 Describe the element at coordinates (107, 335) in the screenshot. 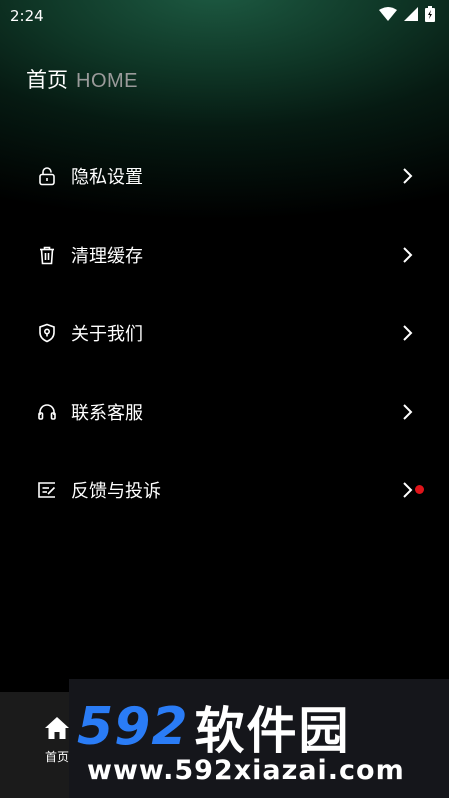

I see `menu-item-label: 关于我们` at that location.